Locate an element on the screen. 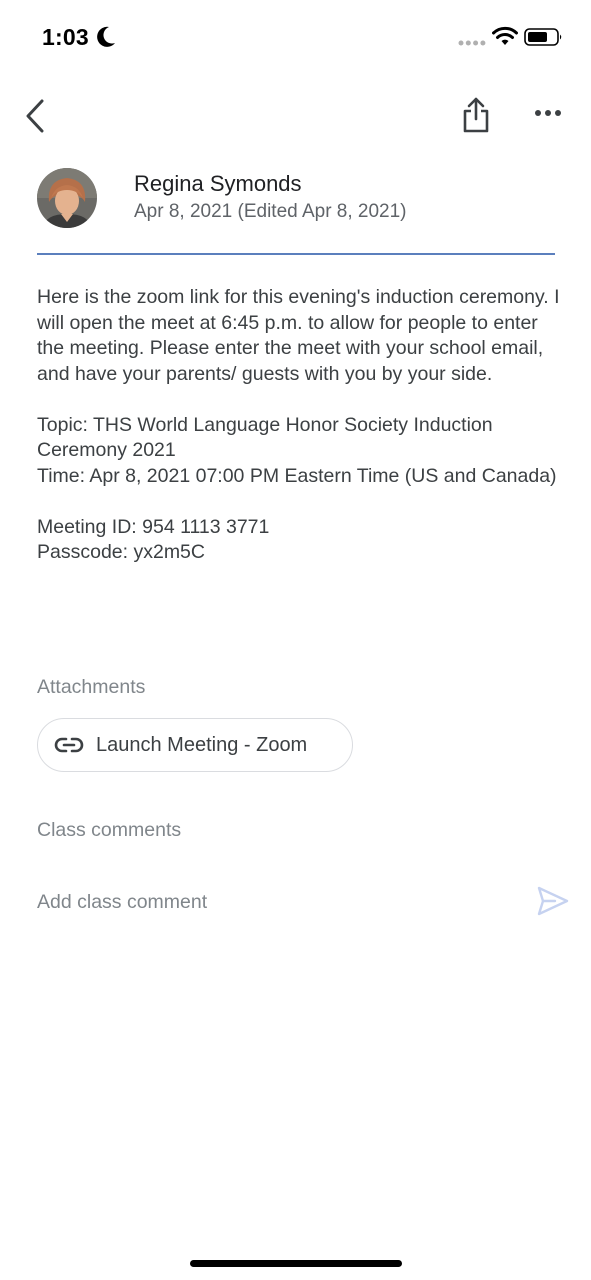 The image size is (591, 1280). battery-icon is located at coordinates (543, 37).